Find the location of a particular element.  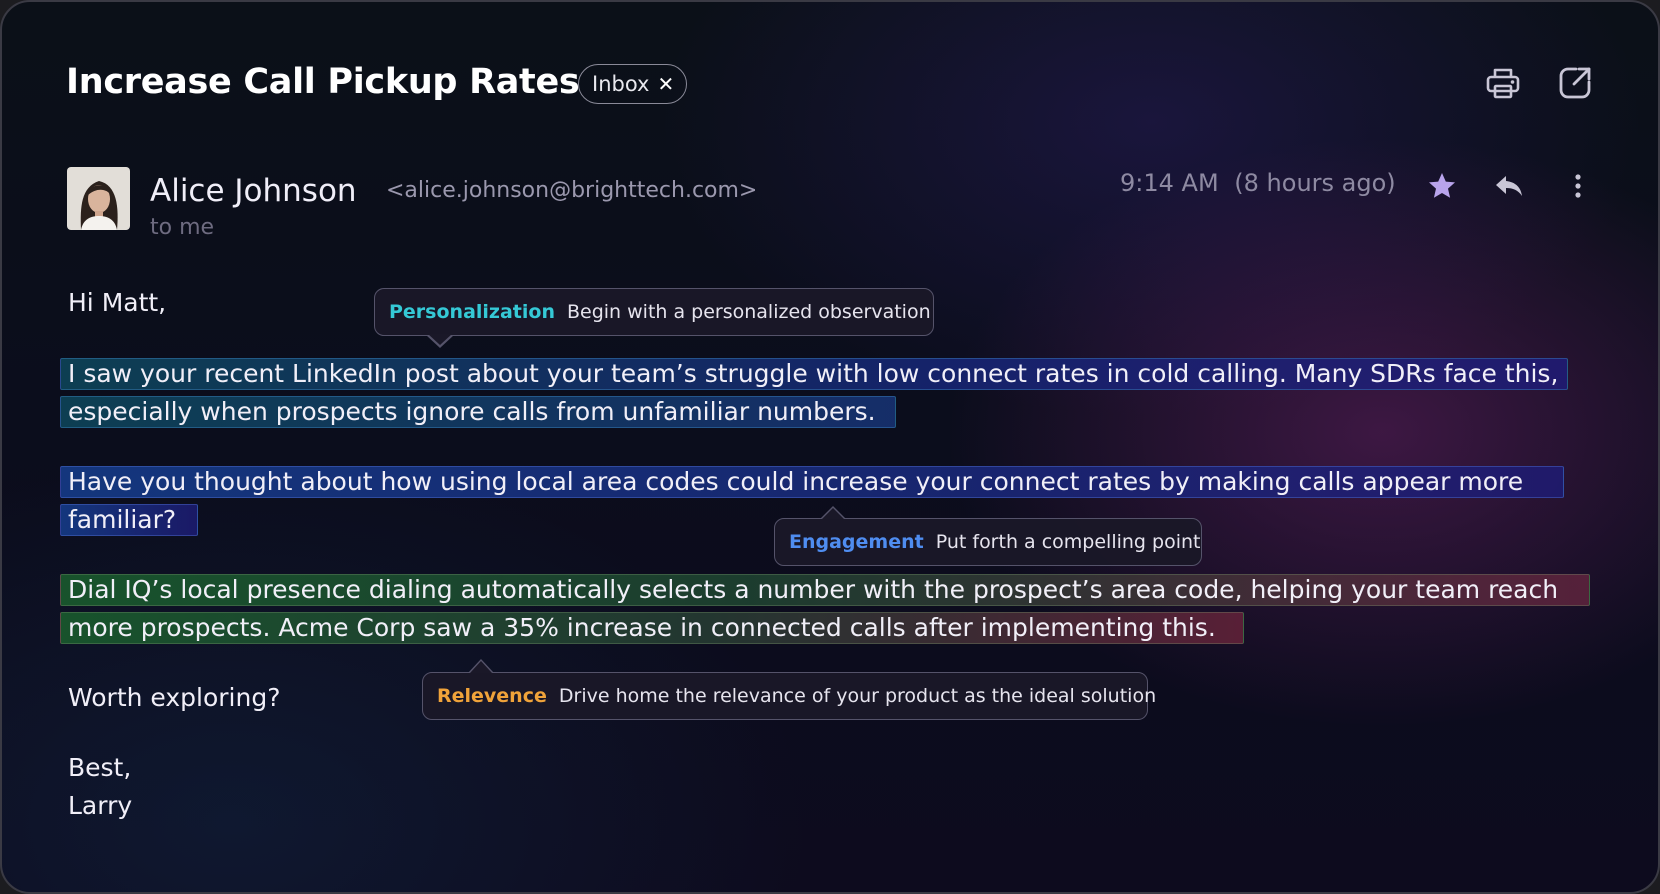

time-relative: (8 hours ago) is located at coordinates (1315, 183).